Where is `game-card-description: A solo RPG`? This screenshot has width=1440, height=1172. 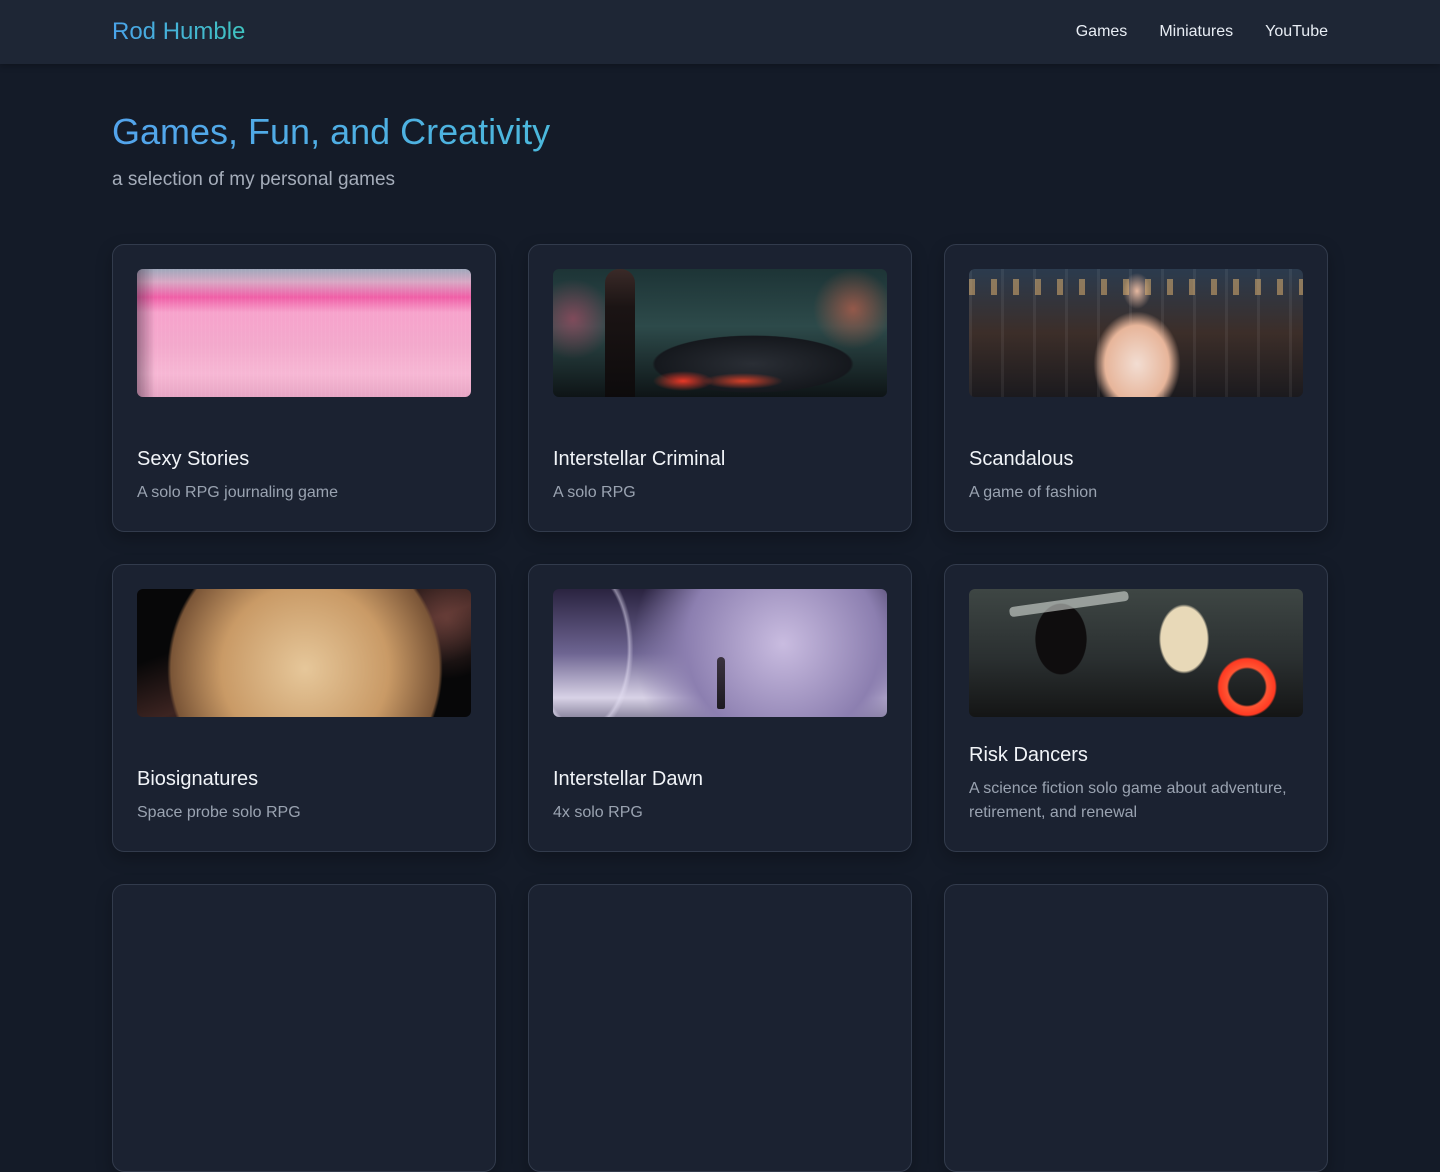 game-card-description: A solo RPG is located at coordinates (594, 492).